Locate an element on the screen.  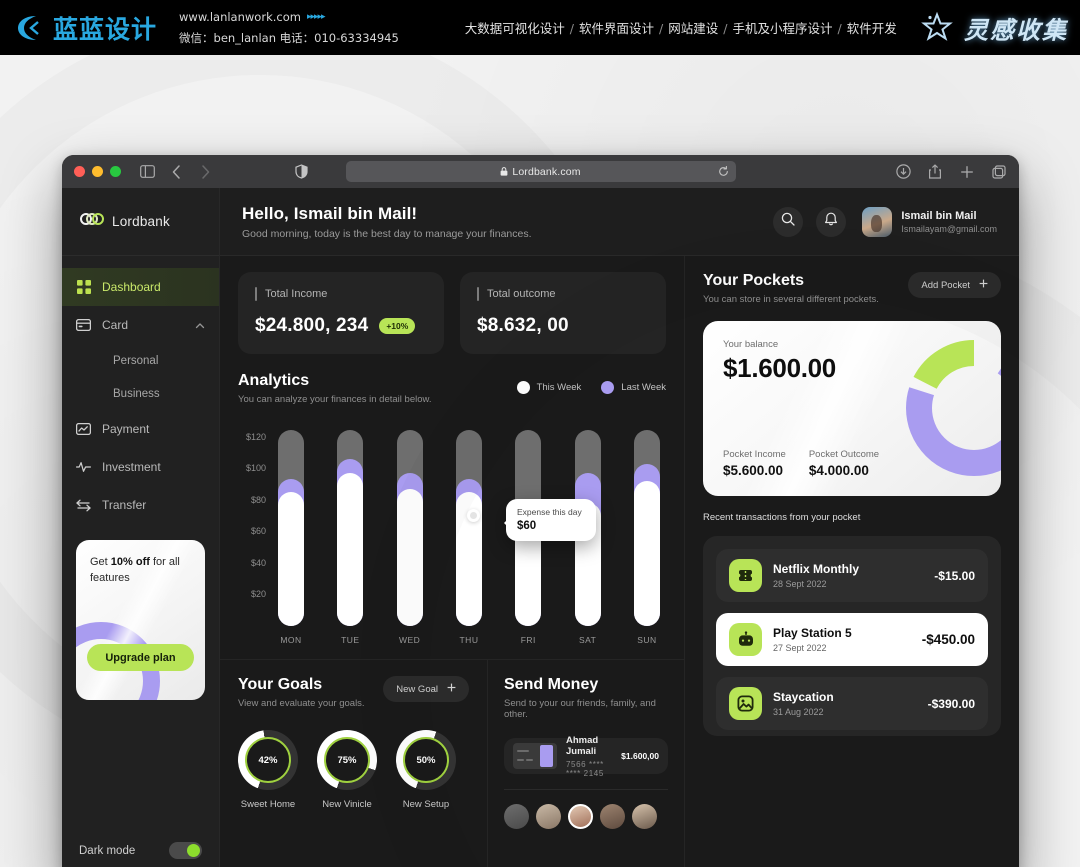
new-goal-button: New Goal is located at coordinates (426, 689).